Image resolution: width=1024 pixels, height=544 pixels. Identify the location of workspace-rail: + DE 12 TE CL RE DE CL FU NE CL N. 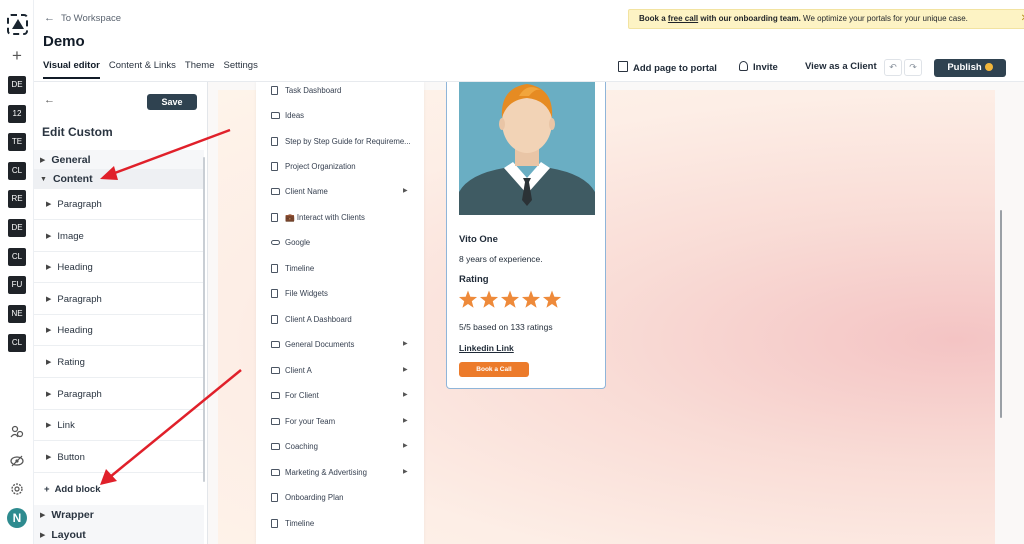
(17, 272).